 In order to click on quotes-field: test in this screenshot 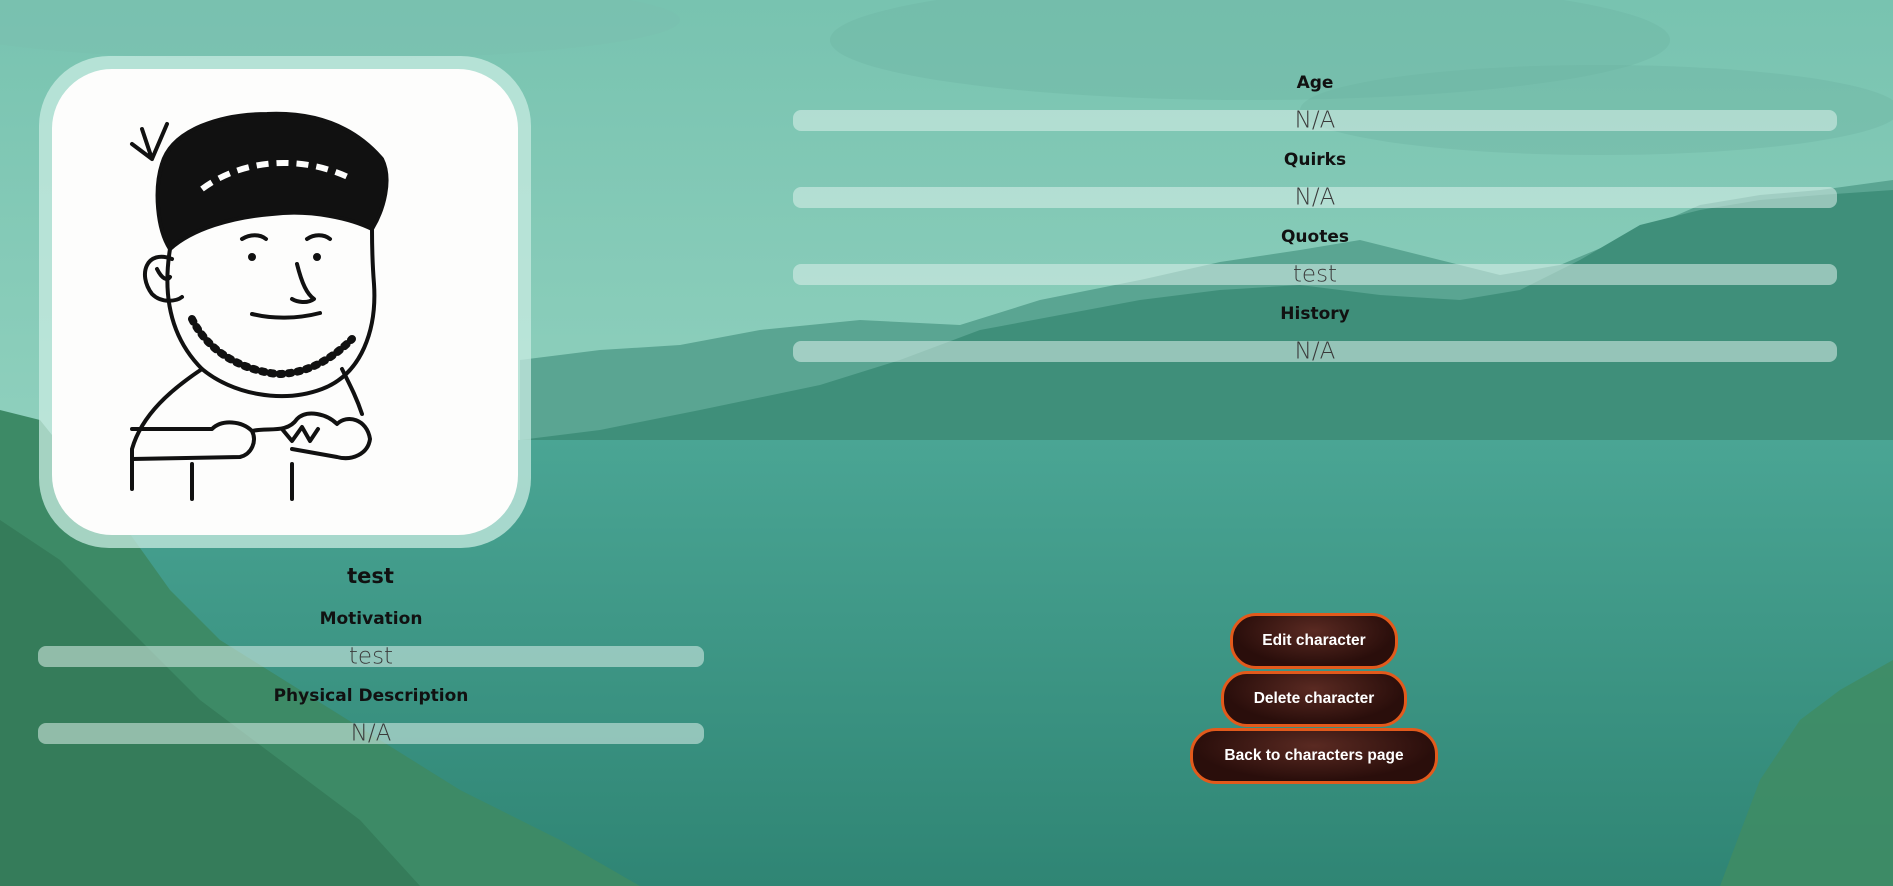, I will do `click(1315, 274)`.